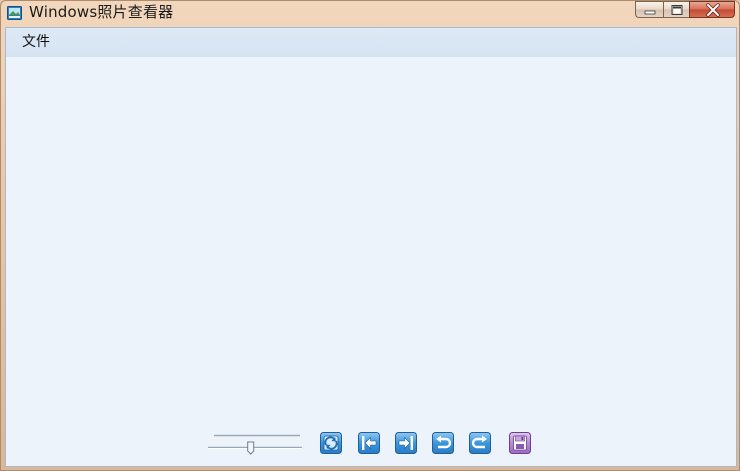 This screenshot has width=740, height=471. I want to click on next-button, so click(406, 443).